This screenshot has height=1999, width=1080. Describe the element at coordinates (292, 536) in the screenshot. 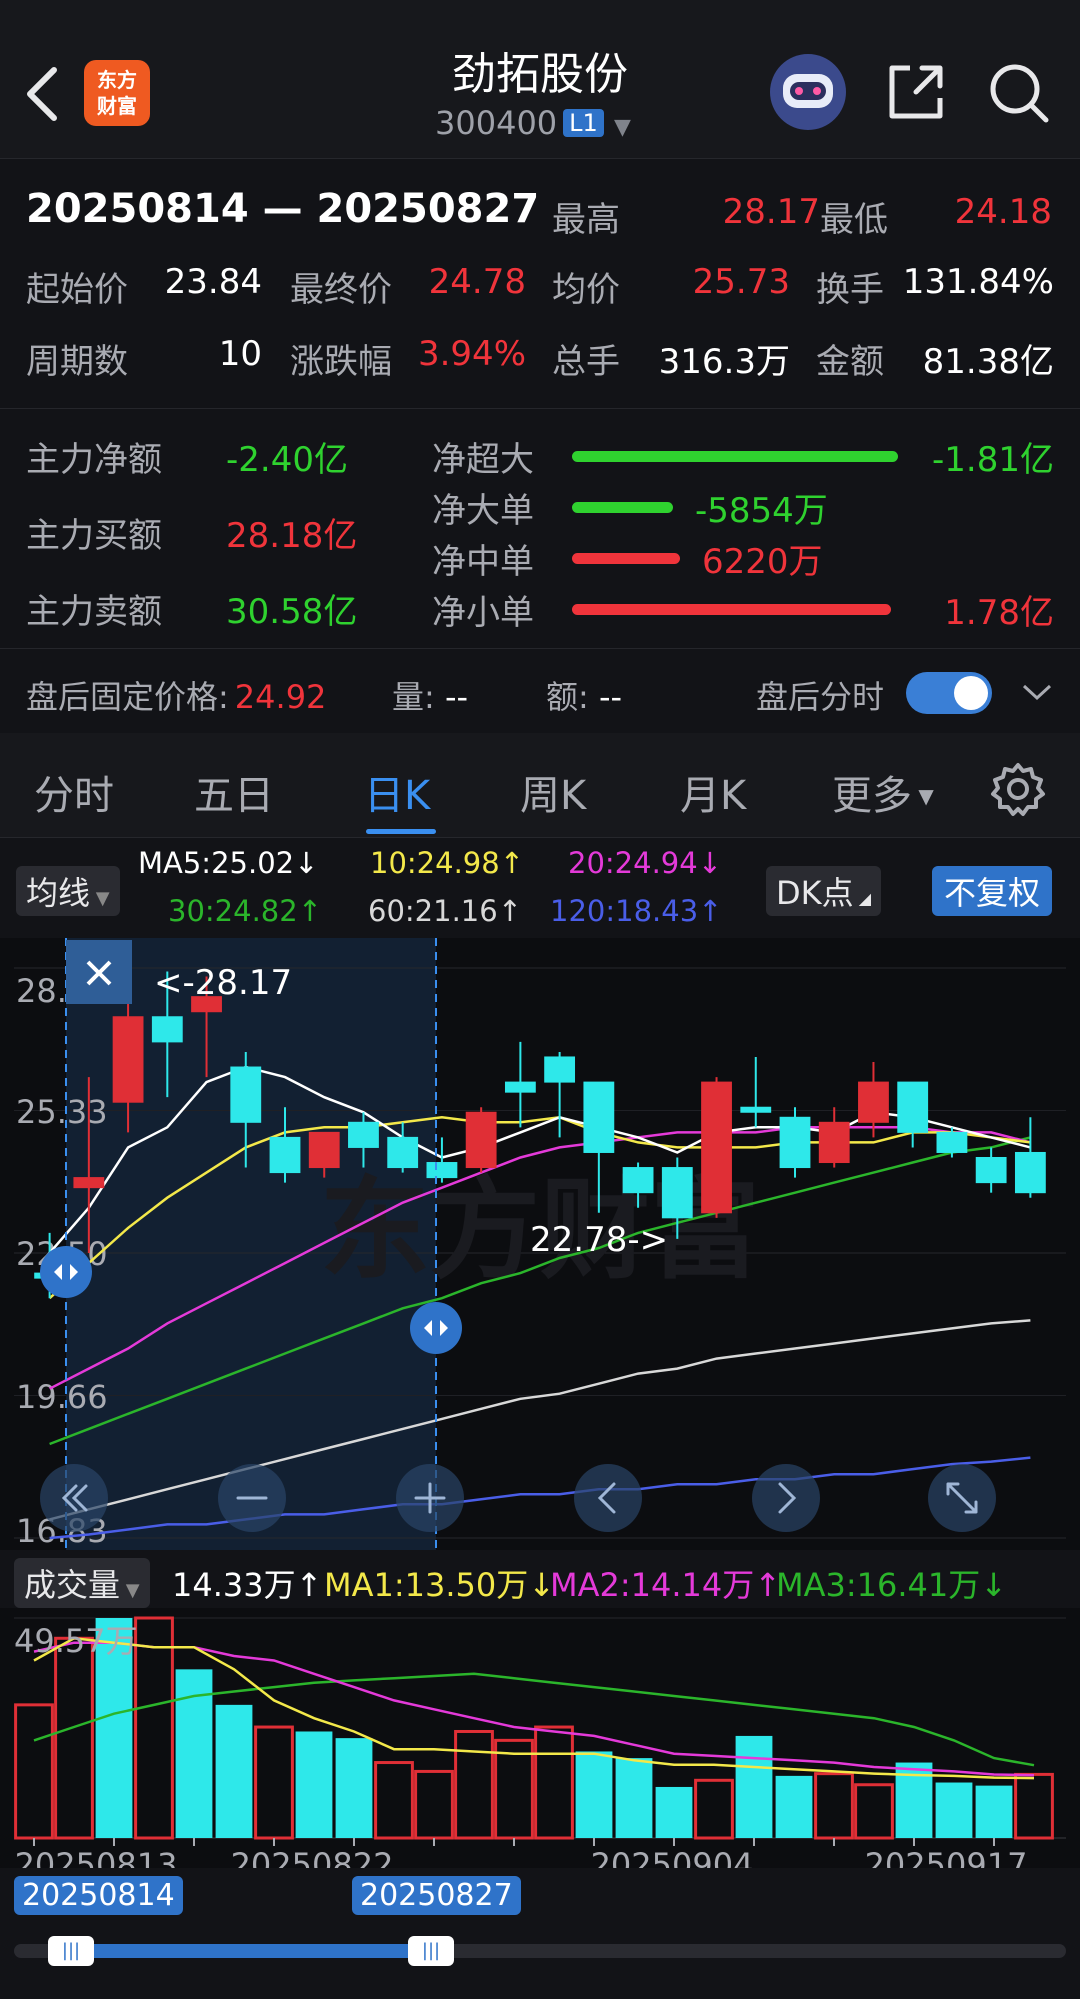

I see `main-buy-value: 28.18亿` at that location.